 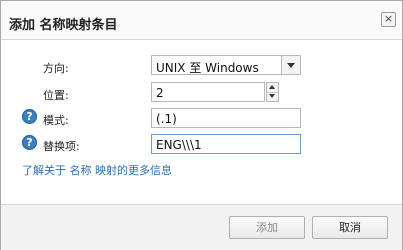 I want to click on pattern-input-value: (.1), so click(x=166, y=119).